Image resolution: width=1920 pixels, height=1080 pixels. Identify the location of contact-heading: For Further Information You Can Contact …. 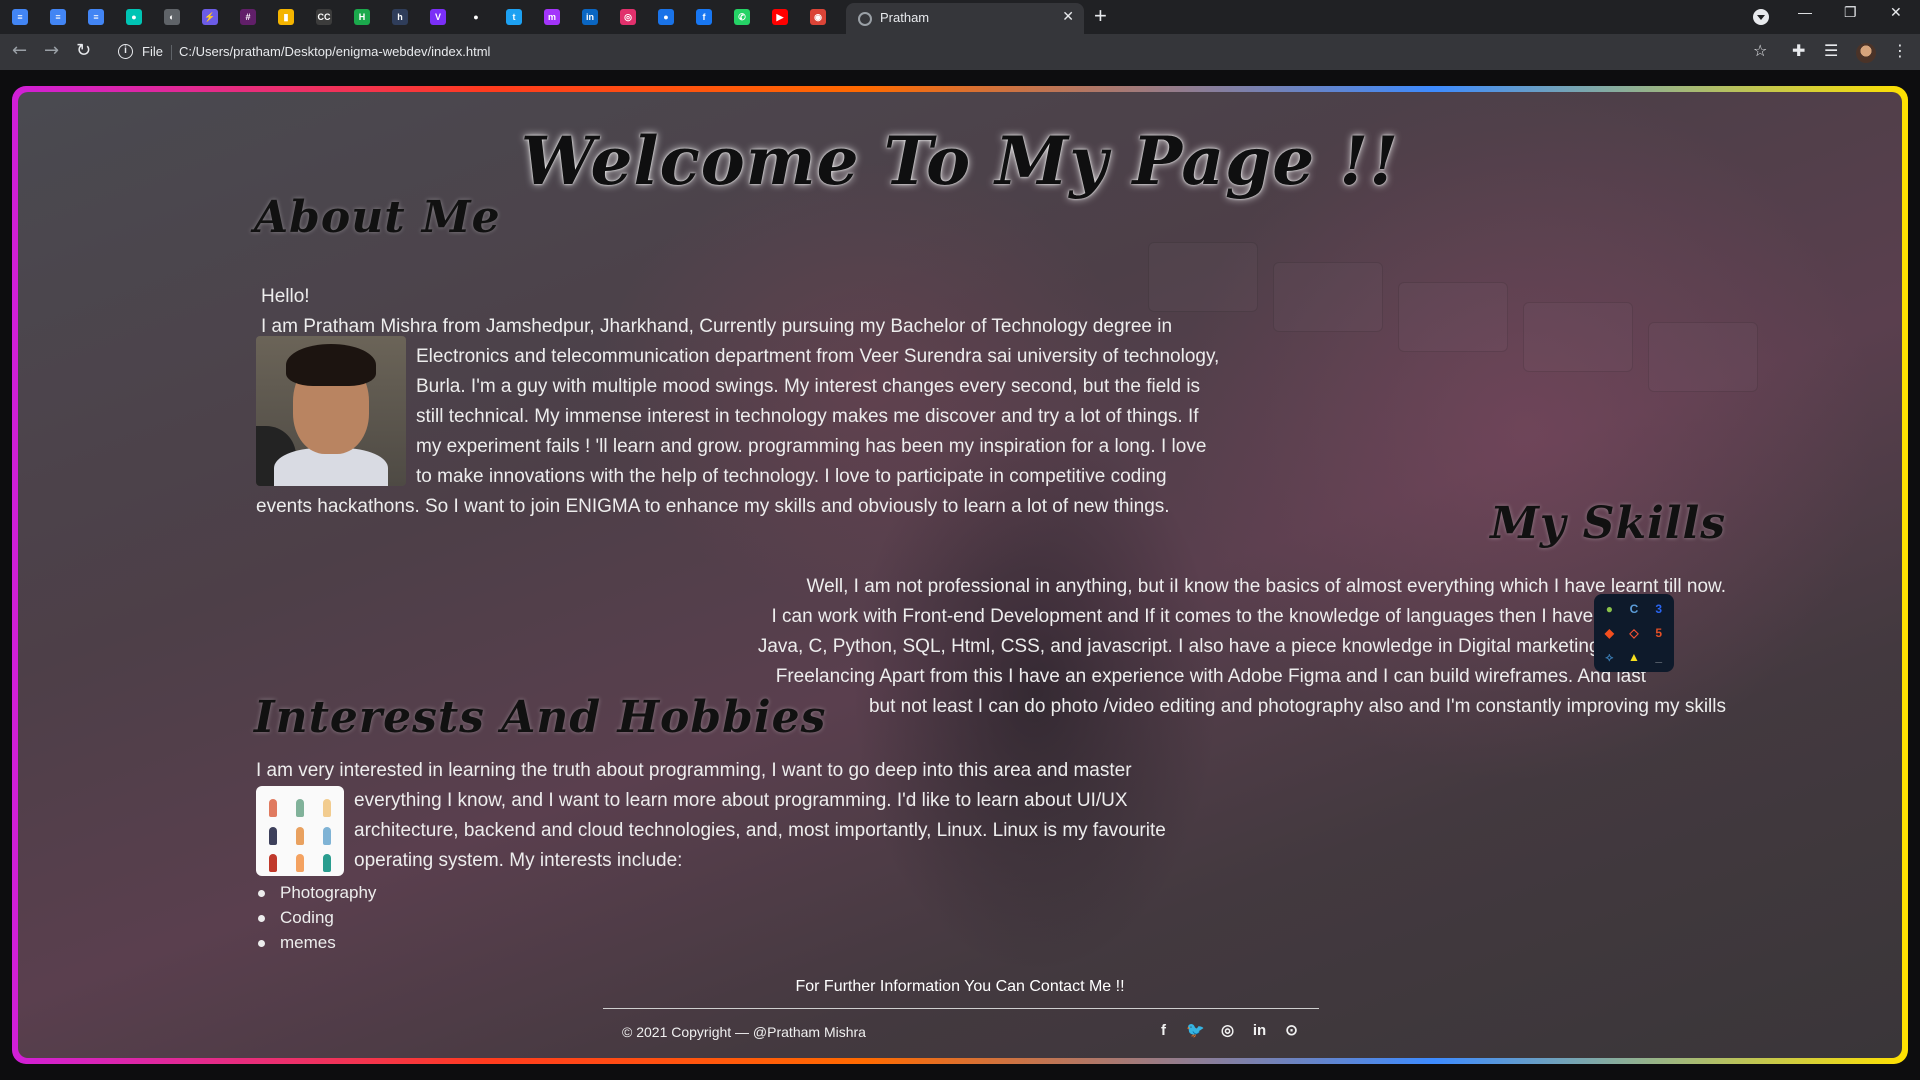
(960, 986).